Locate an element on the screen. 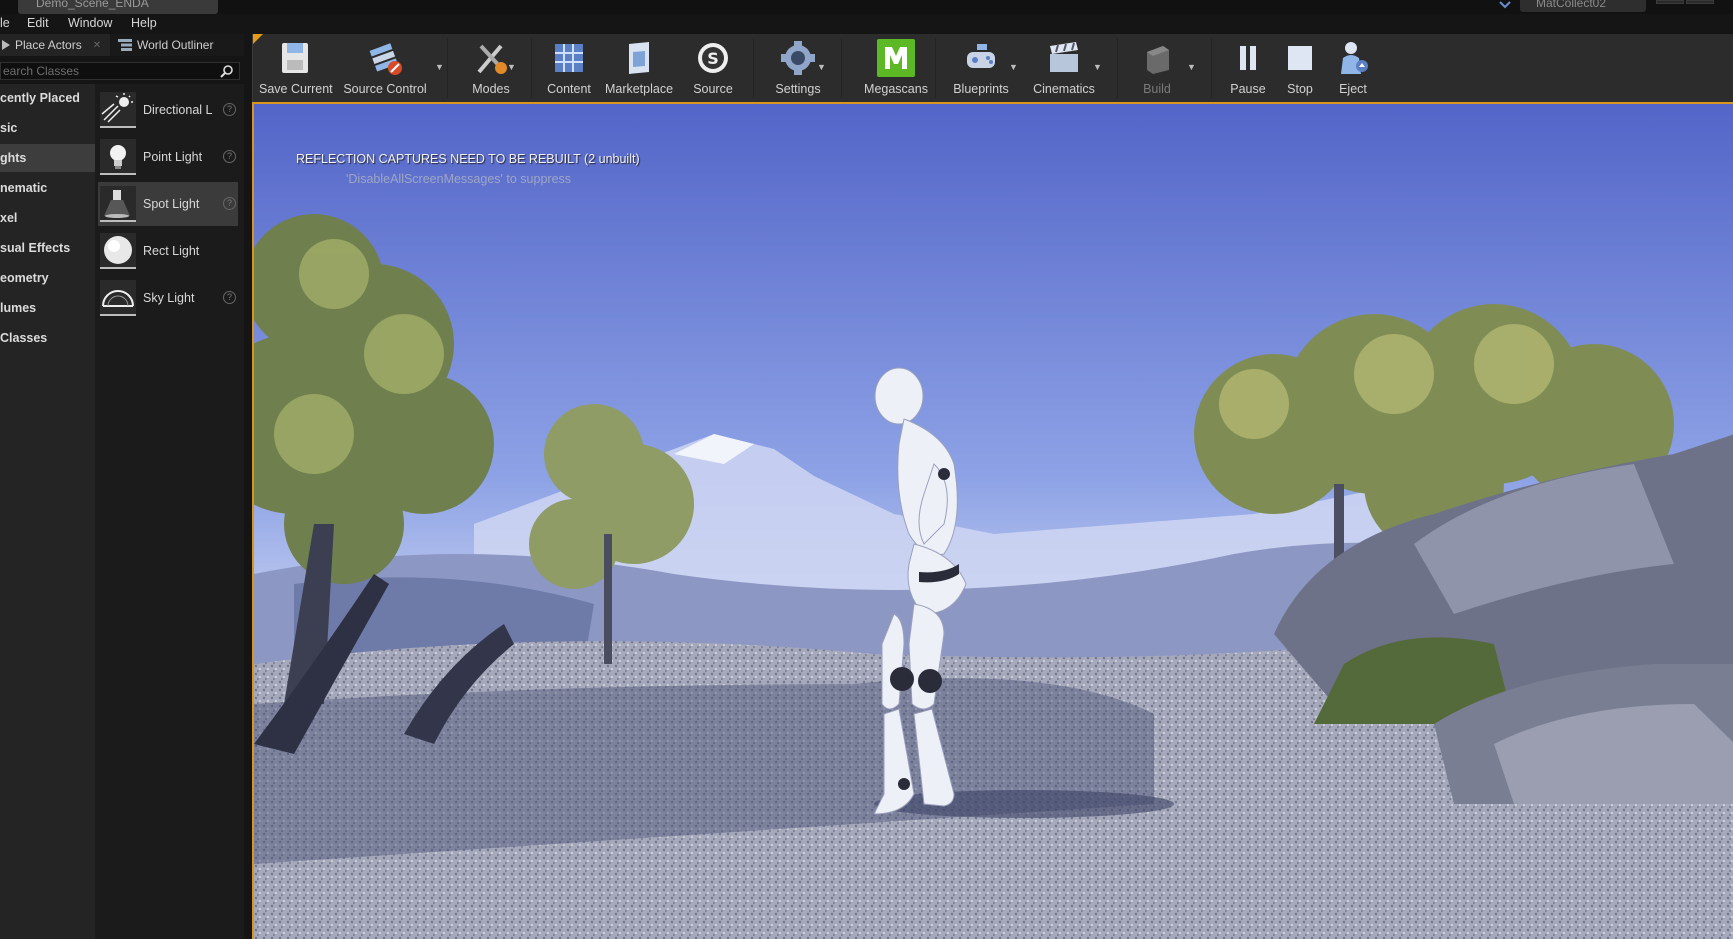  panel-splitter is located at coordinates (248, 486).